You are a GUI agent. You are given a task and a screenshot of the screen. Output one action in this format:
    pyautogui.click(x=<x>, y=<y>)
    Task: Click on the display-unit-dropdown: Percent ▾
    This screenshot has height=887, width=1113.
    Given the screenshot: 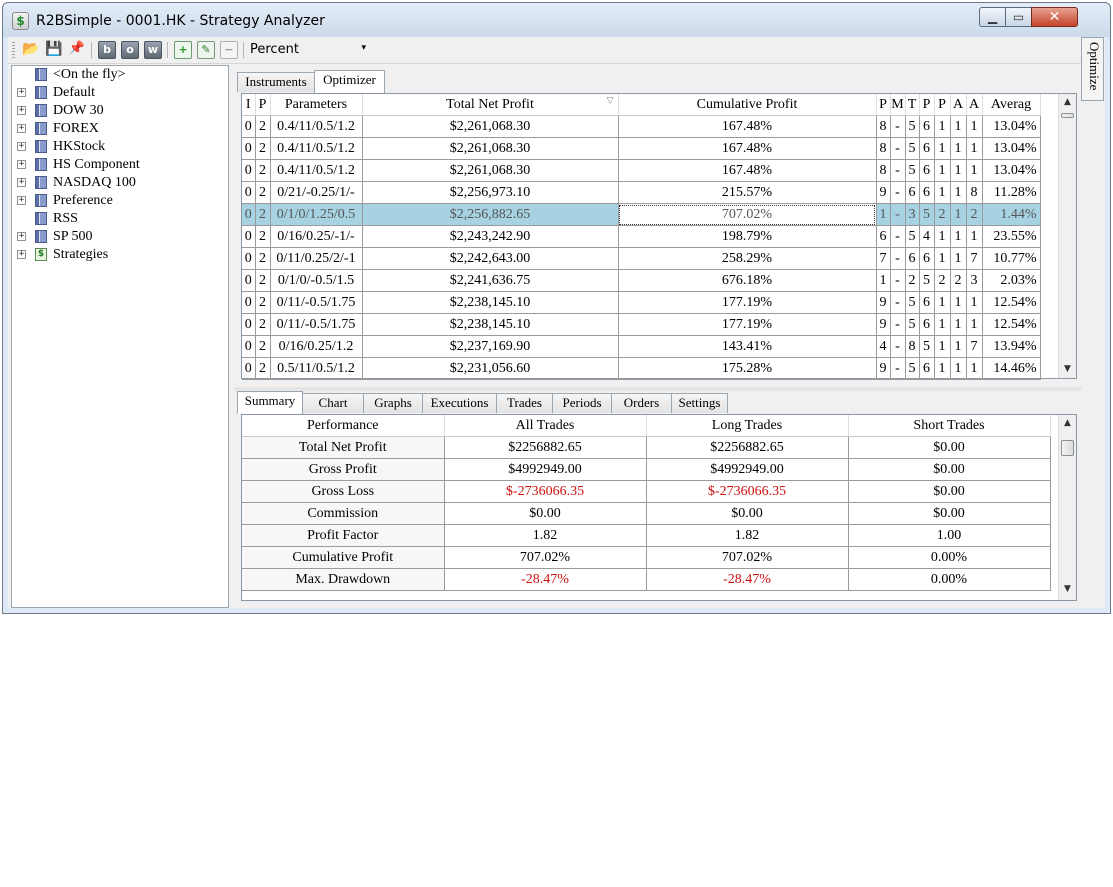 What is the action you would take?
    pyautogui.click(x=308, y=50)
    